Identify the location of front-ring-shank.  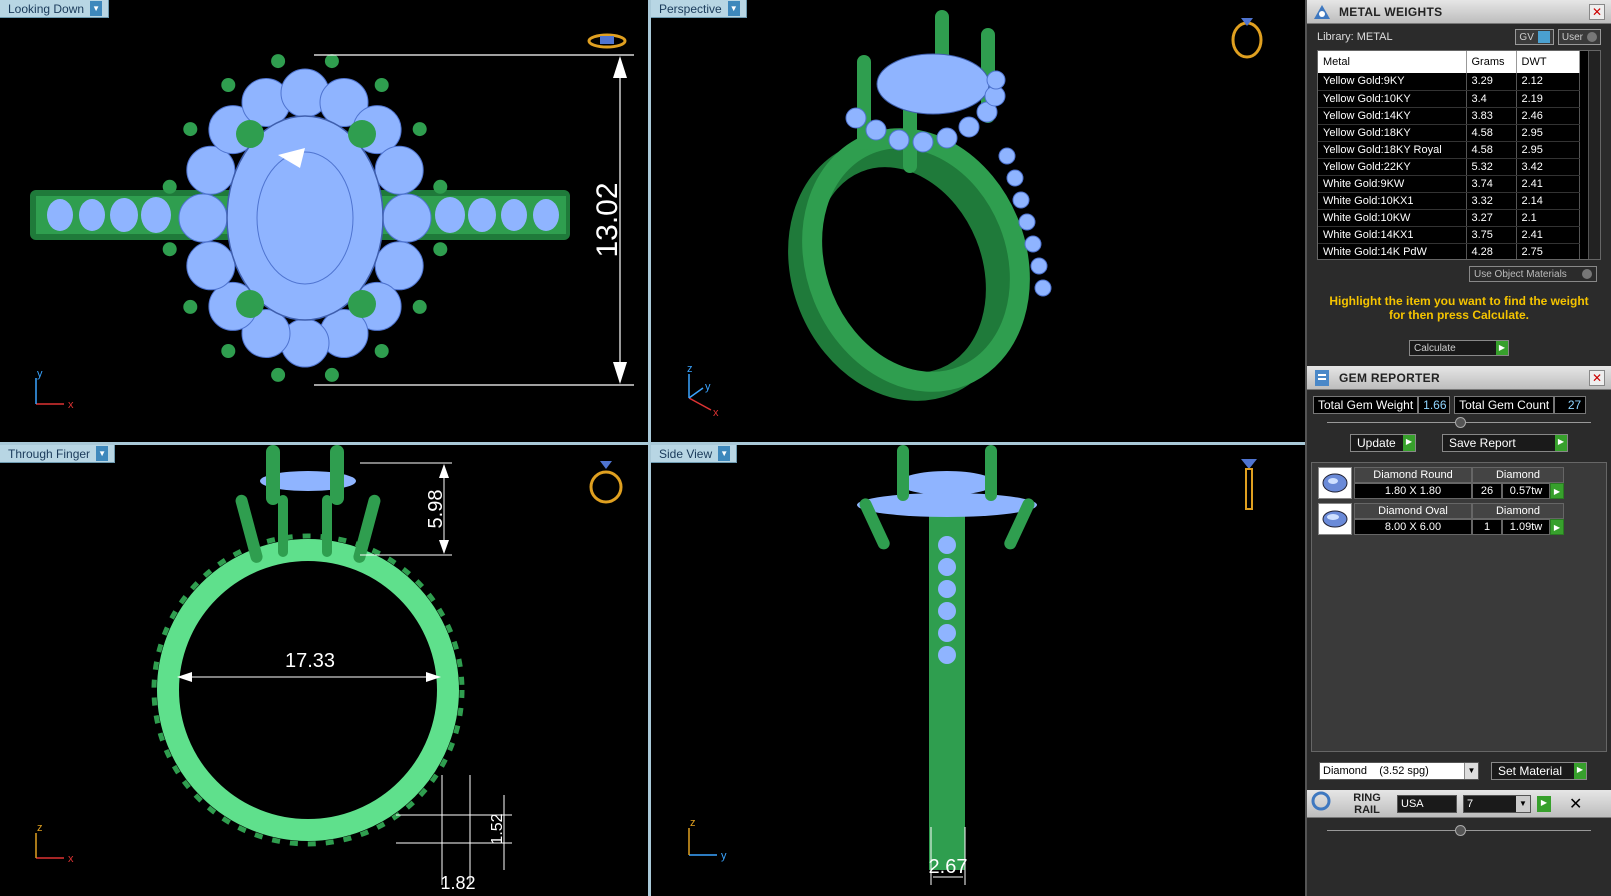
(308, 690).